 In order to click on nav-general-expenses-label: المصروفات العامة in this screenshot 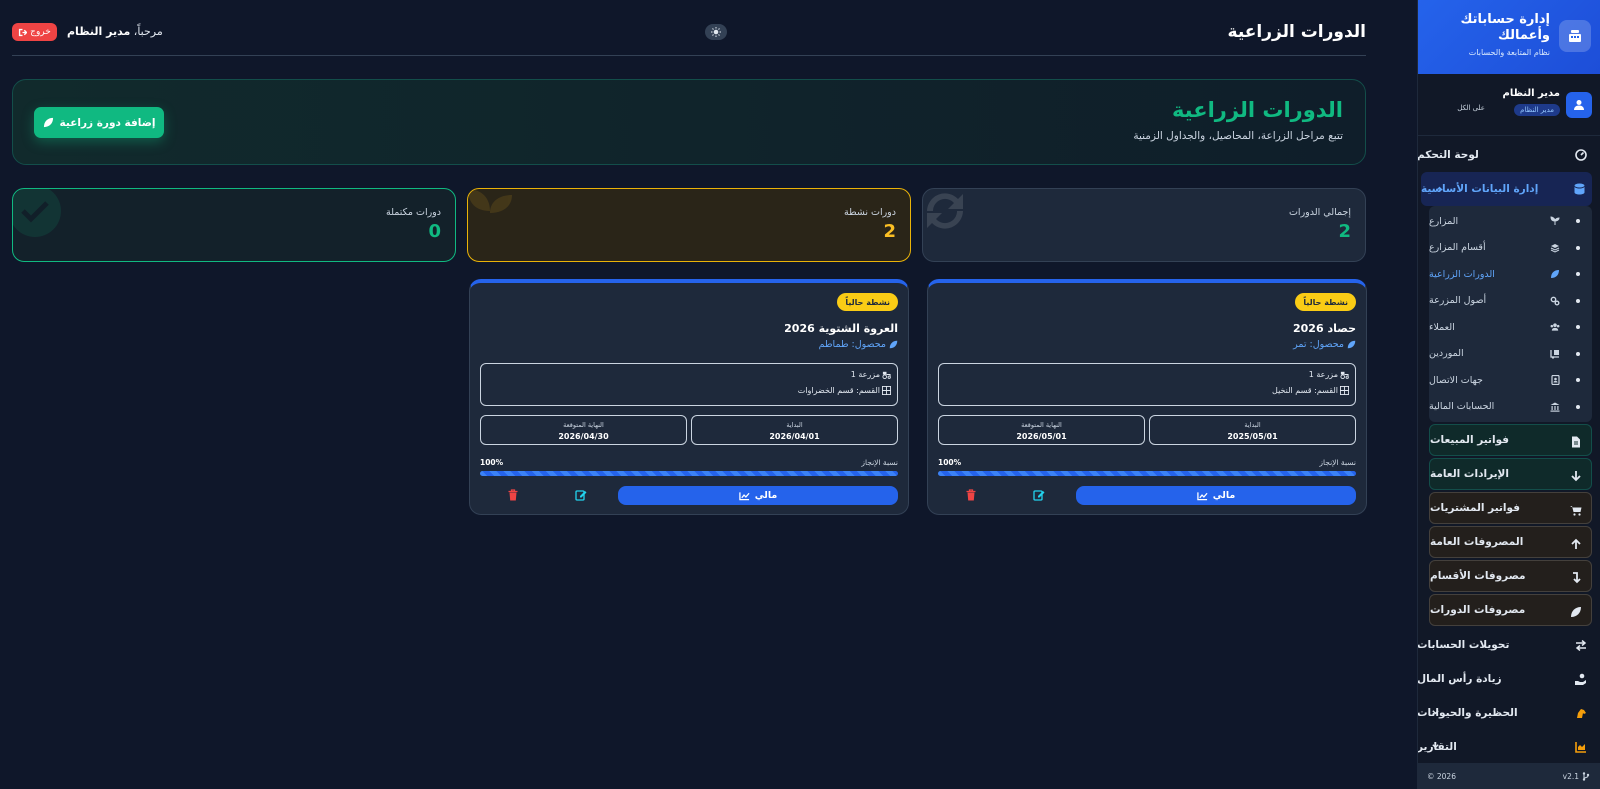, I will do `click(1477, 542)`.